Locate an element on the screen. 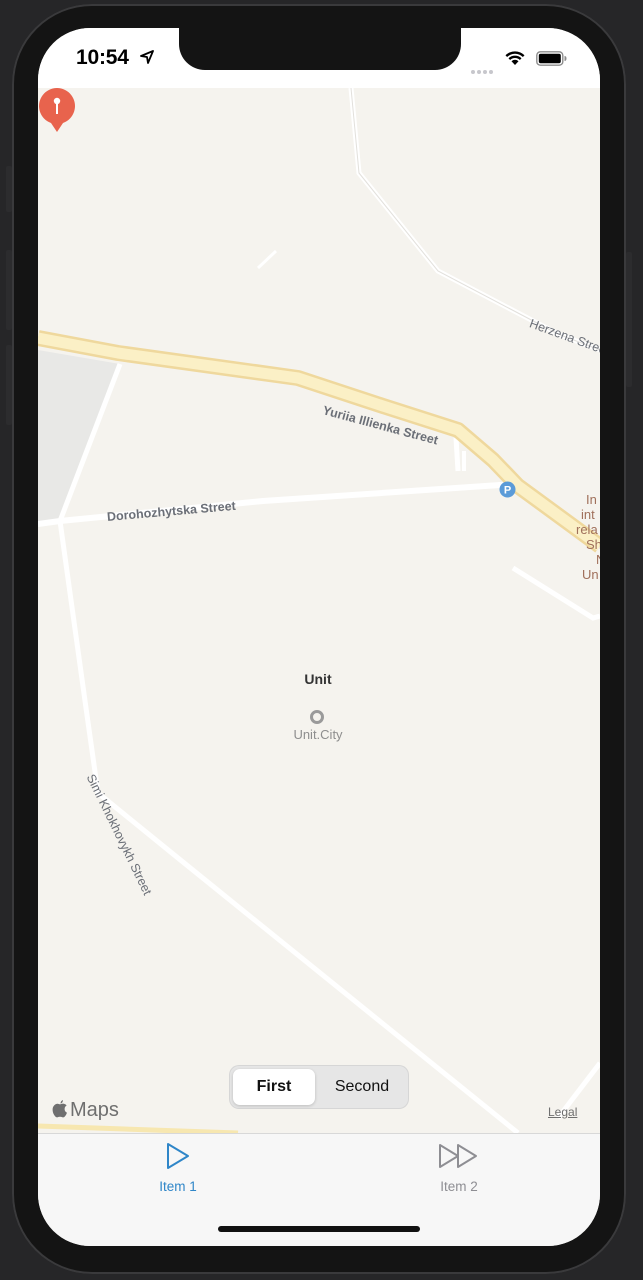  poi-marker-icon is located at coordinates (317, 717).